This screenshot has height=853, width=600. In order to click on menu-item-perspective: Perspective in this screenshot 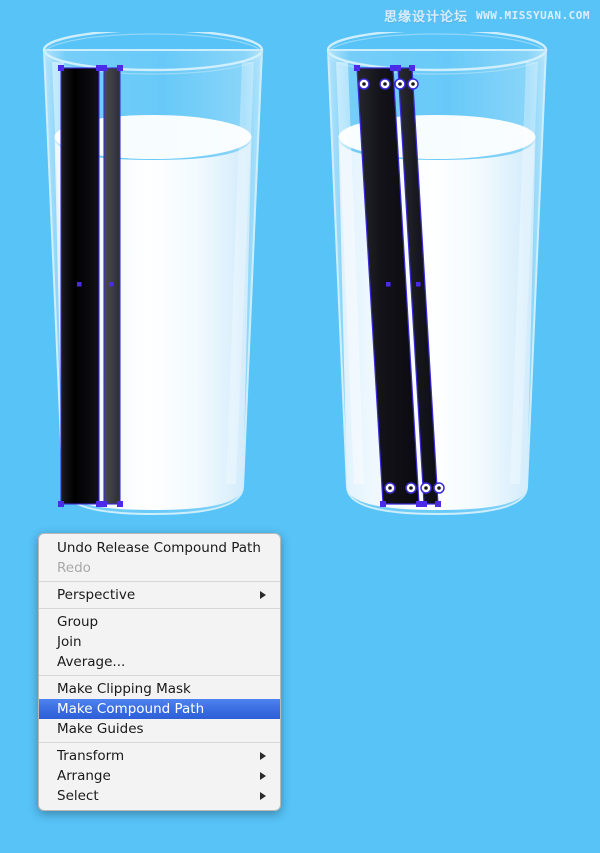, I will do `click(159, 595)`.